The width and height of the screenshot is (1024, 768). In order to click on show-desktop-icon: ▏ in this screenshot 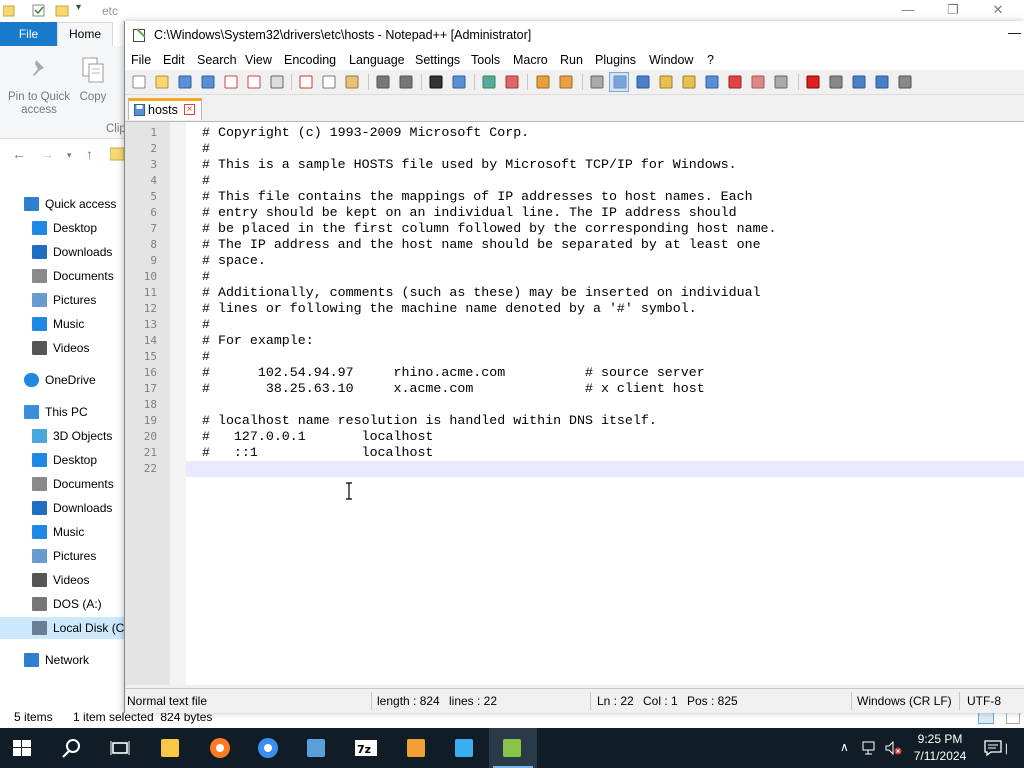, I will do `click(1009, 749)`.